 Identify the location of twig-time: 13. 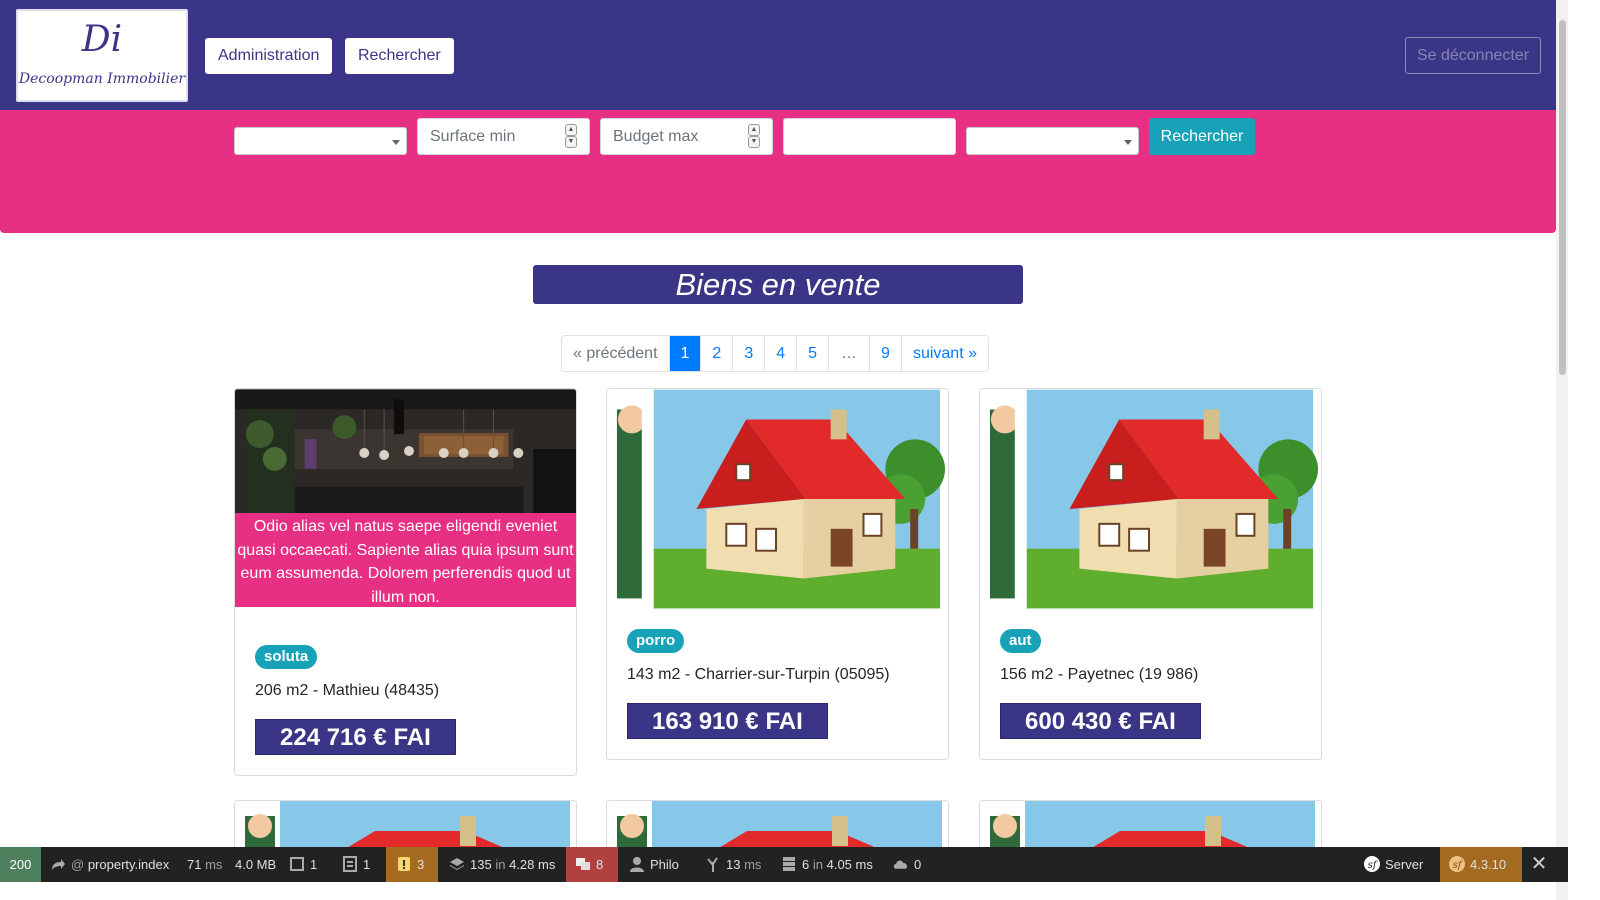
(733, 864).